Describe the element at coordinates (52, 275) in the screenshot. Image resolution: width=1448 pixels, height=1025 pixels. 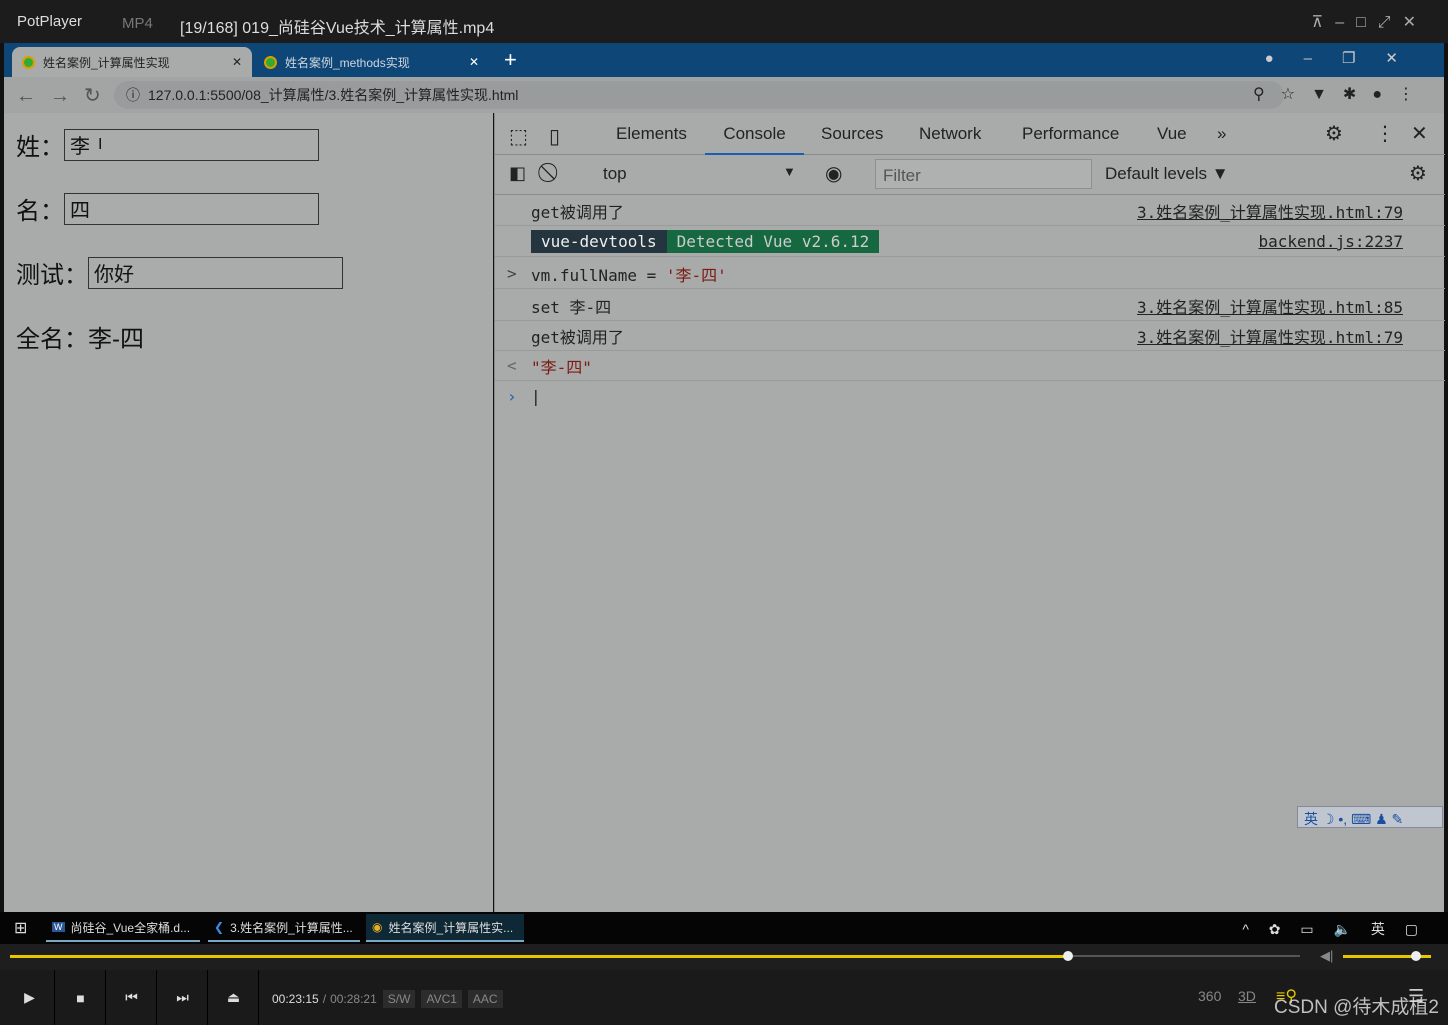
I see `test-label: 测试：` at that location.